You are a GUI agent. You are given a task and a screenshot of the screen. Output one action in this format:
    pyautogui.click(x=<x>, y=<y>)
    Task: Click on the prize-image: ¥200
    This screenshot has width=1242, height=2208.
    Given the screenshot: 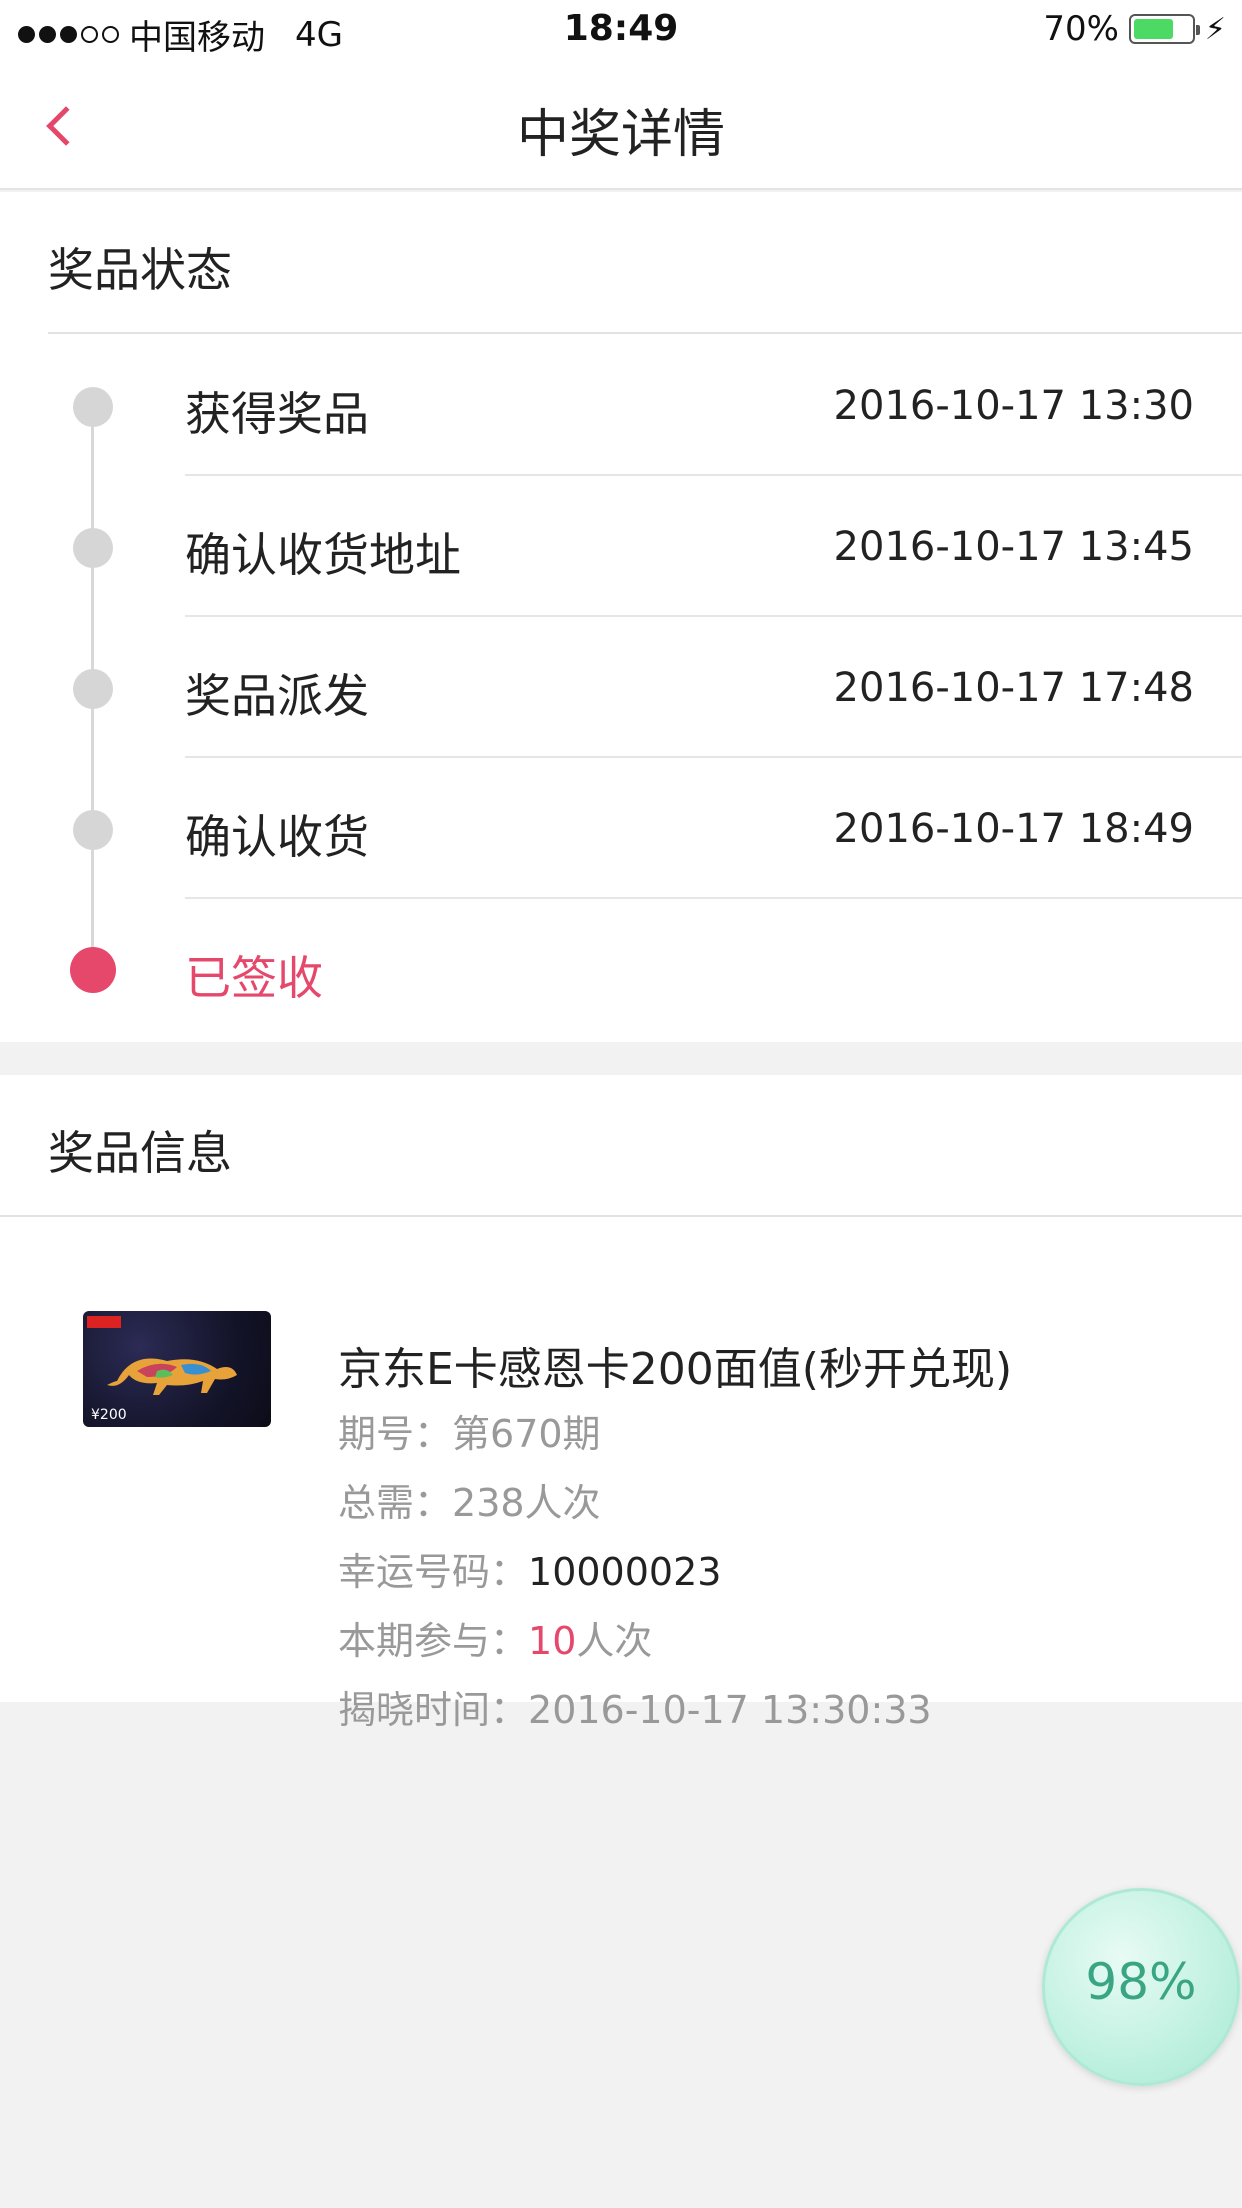 What is the action you would take?
    pyautogui.click(x=177, y=1369)
    